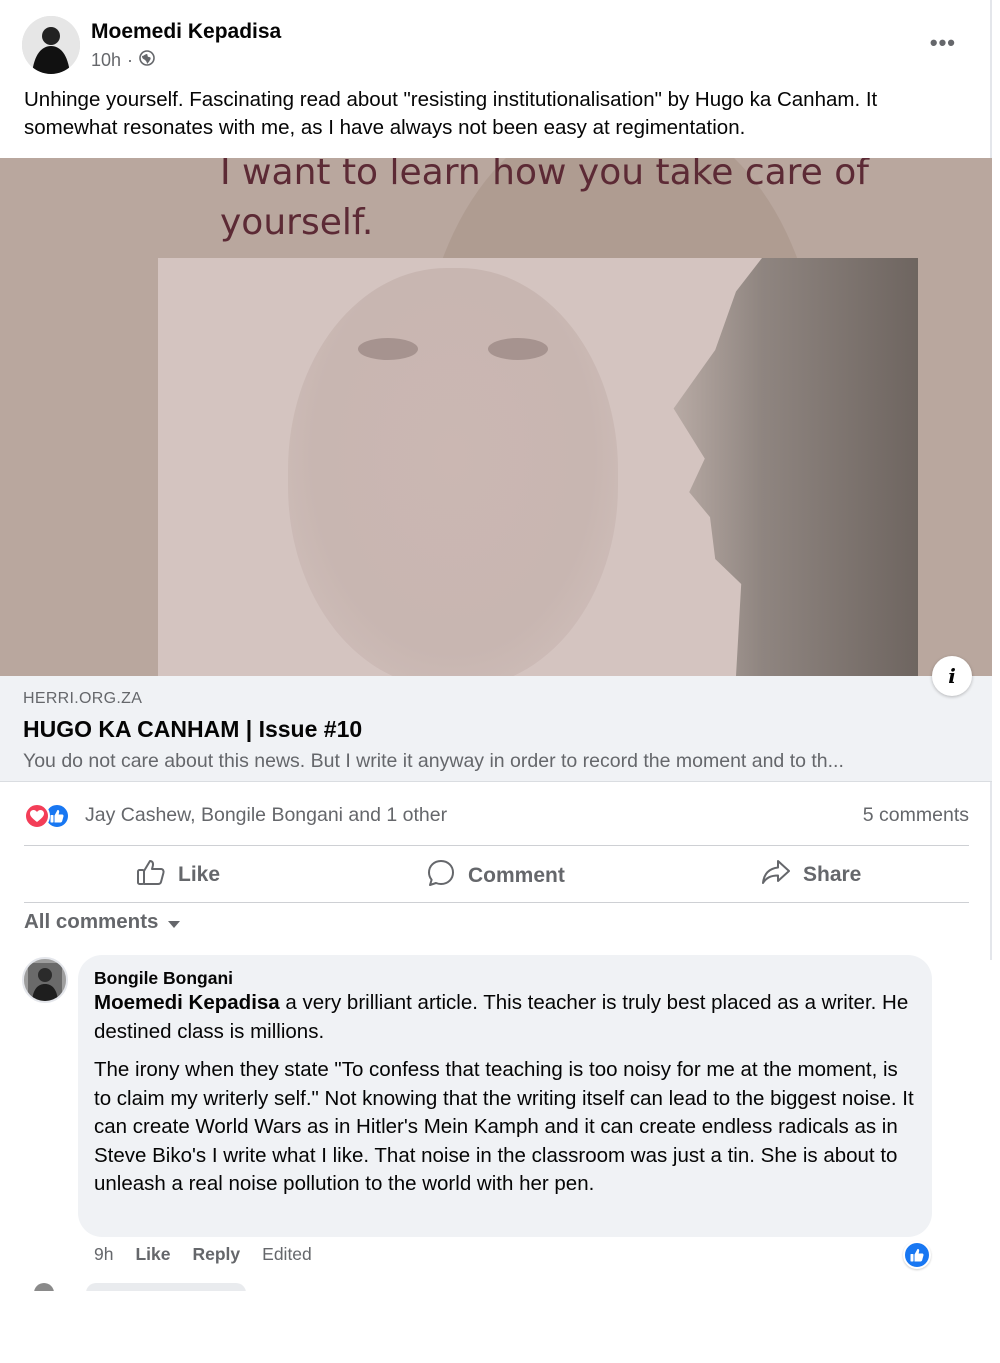 The image size is (1000, 1363). What do you see at coordinates (193, 729) in the screenshot?
I see `link-title: HUGO KA CANHAM | Issue #10` at bounding box center [193, 729].